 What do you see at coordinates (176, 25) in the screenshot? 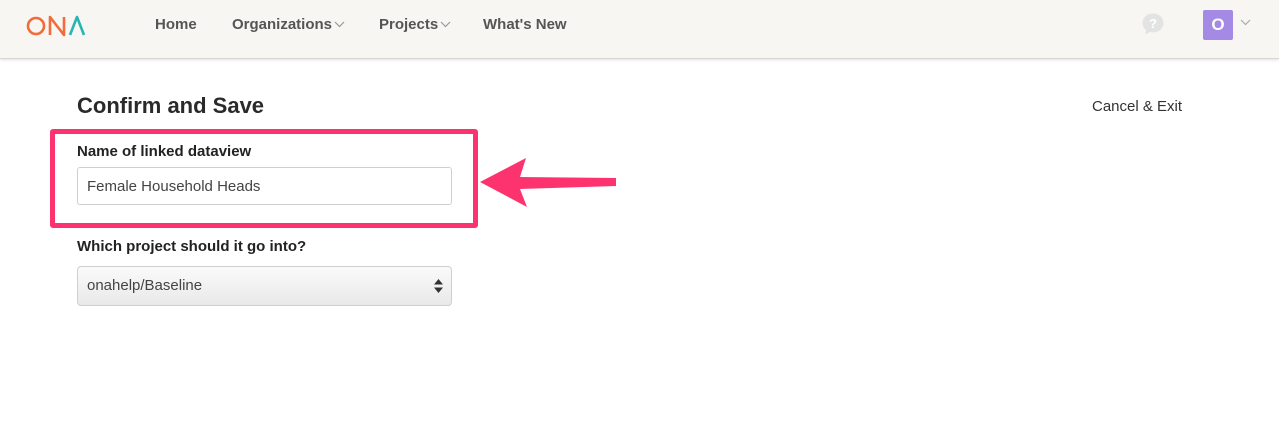
I see `nav-home: Home` at bounding box center [176, 25].